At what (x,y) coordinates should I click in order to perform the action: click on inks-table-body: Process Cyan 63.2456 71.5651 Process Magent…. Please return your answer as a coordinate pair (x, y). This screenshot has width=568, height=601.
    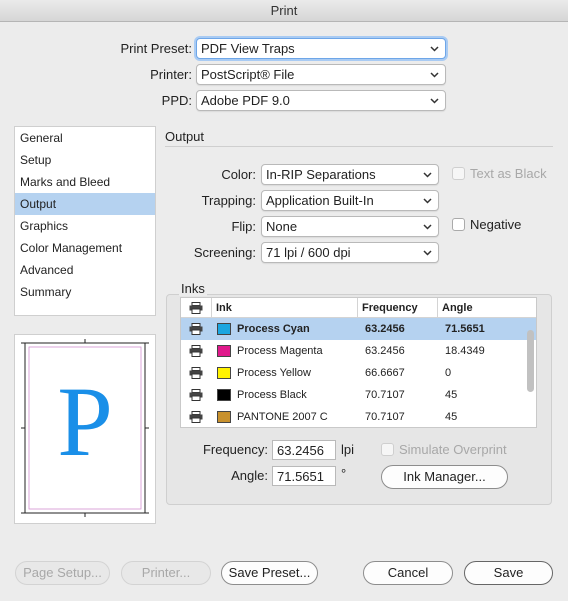
    Looking at the image, I should click on (358, 372).